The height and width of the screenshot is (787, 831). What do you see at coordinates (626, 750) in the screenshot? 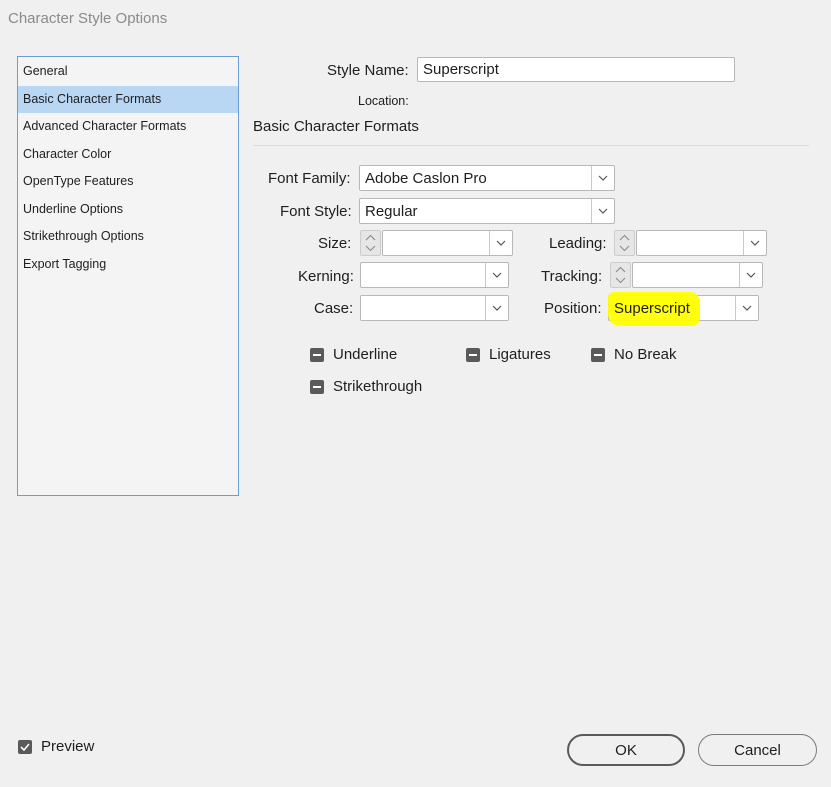
I see `ok-button: OK` at bounding box center [626, 750].